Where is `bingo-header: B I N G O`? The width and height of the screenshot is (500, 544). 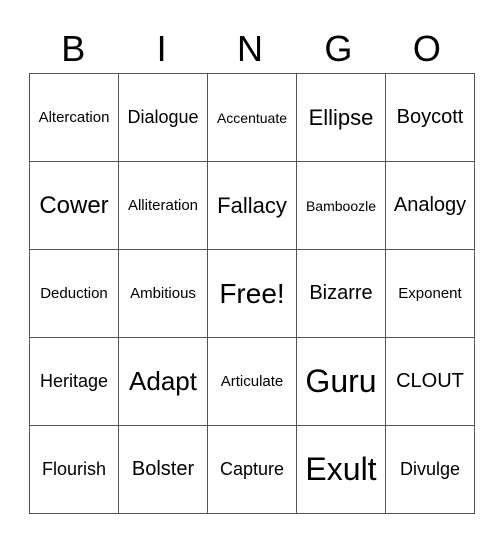 bingo-header: B I N G O is located at coordinates (250, 49).